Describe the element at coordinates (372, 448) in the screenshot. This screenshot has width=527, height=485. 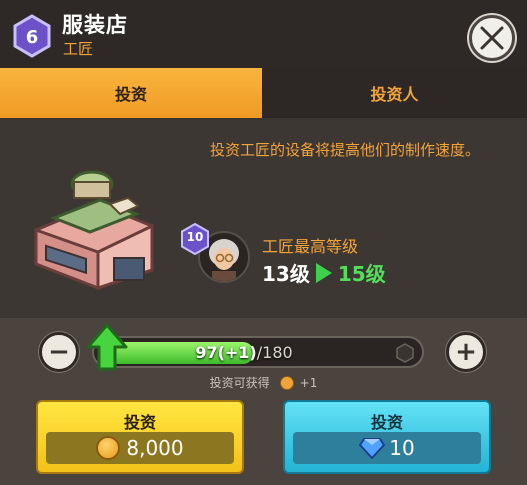
I see `gem-icon` at that location.